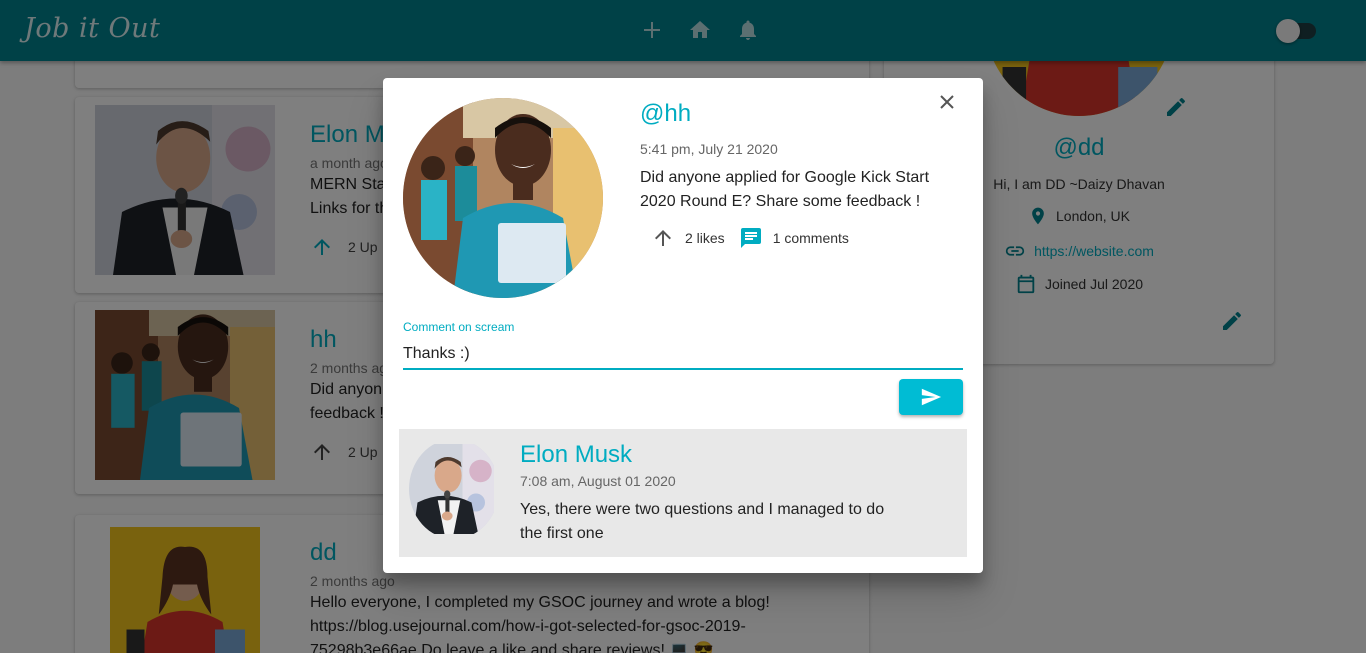 This screenshot has width=1366, height=653. I want to click on scream-actions: 2 likes 1 comments, so click(750, 238).